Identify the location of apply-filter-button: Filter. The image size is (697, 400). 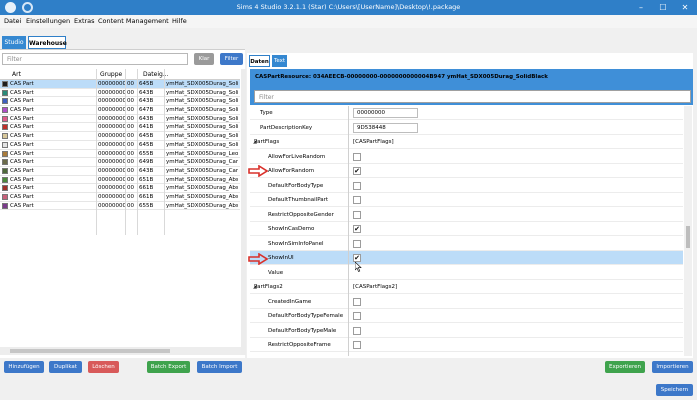
(231, 59).